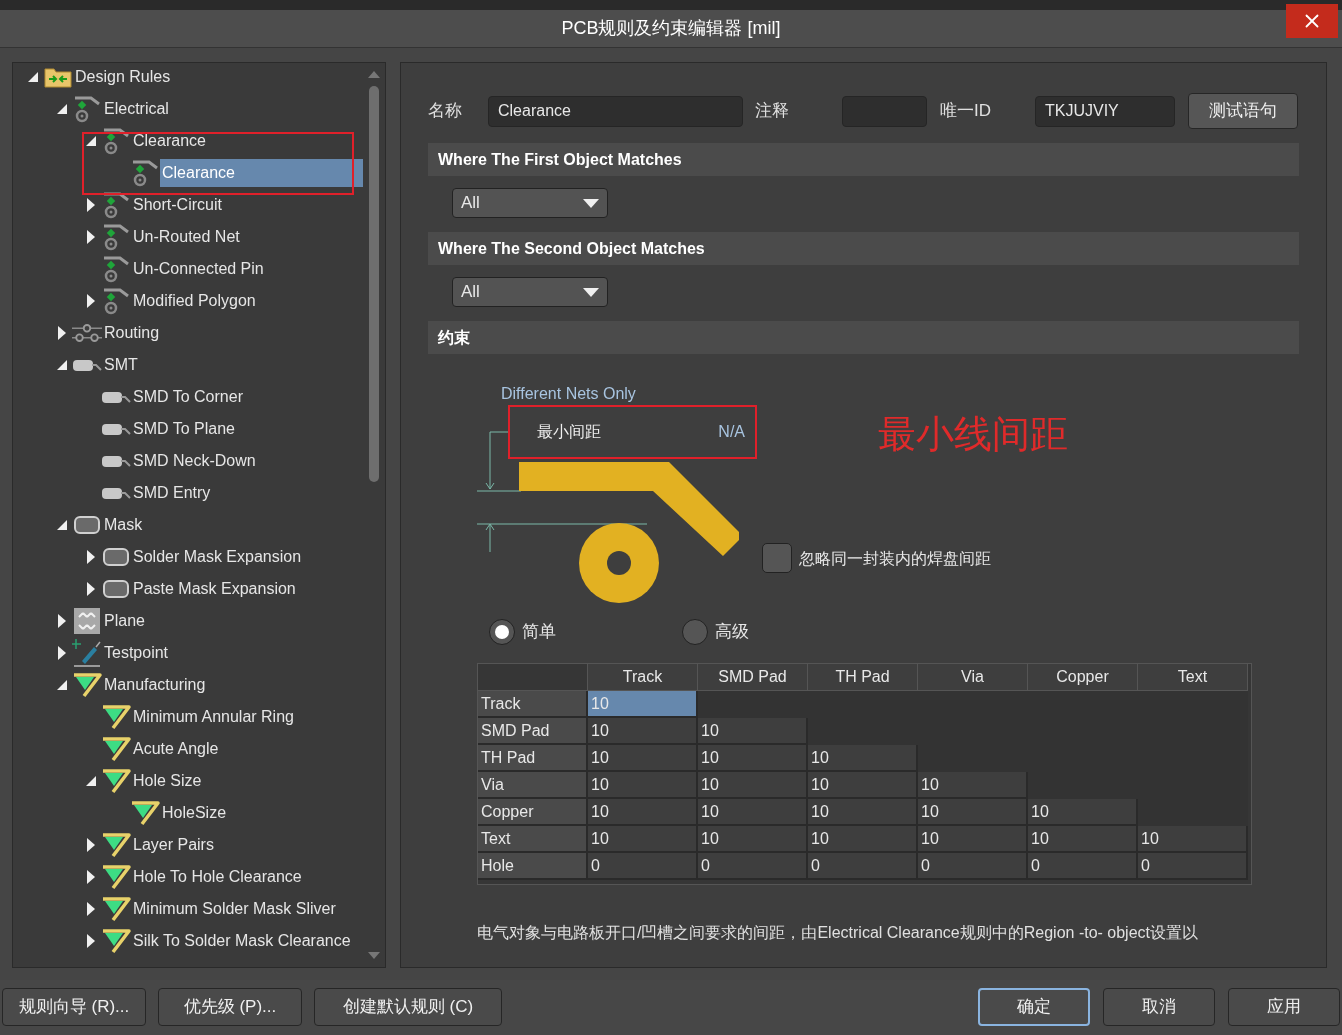  What do you see at coordinates (176, 205) in the screenshot?
I see `tree-item: Short-Circuit` at bounding box center [176, 205].